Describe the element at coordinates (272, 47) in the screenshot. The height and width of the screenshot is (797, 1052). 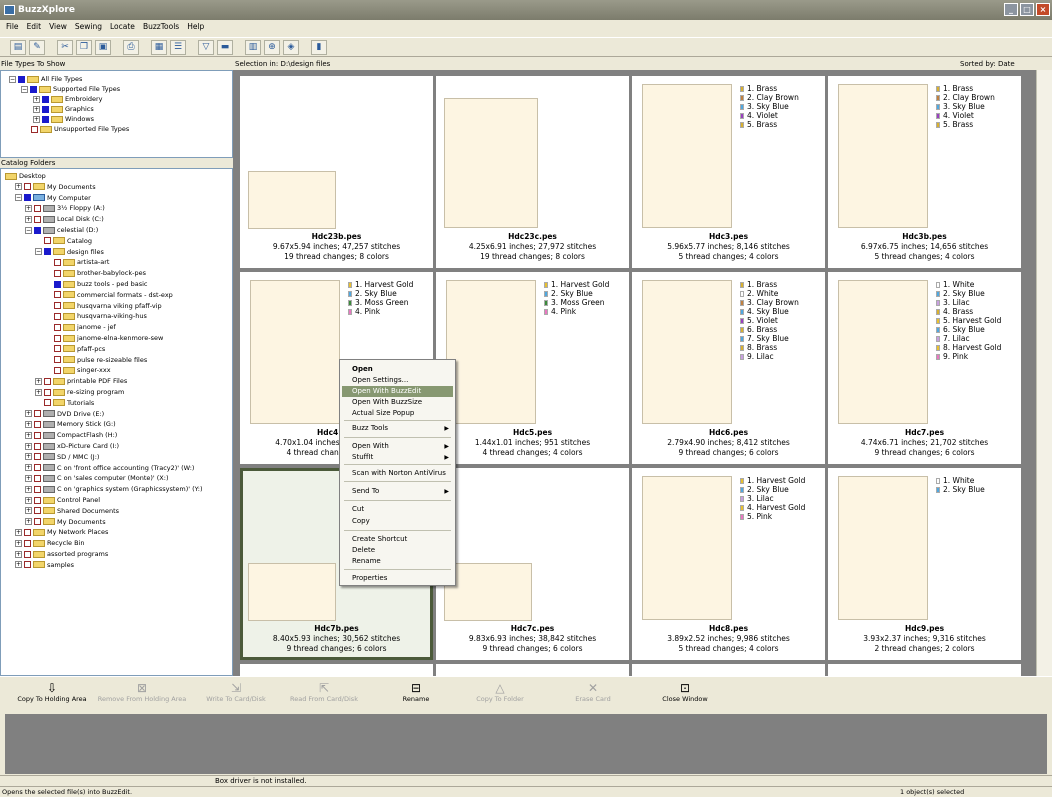
I see `zoom-icon: ⊕` at that location.